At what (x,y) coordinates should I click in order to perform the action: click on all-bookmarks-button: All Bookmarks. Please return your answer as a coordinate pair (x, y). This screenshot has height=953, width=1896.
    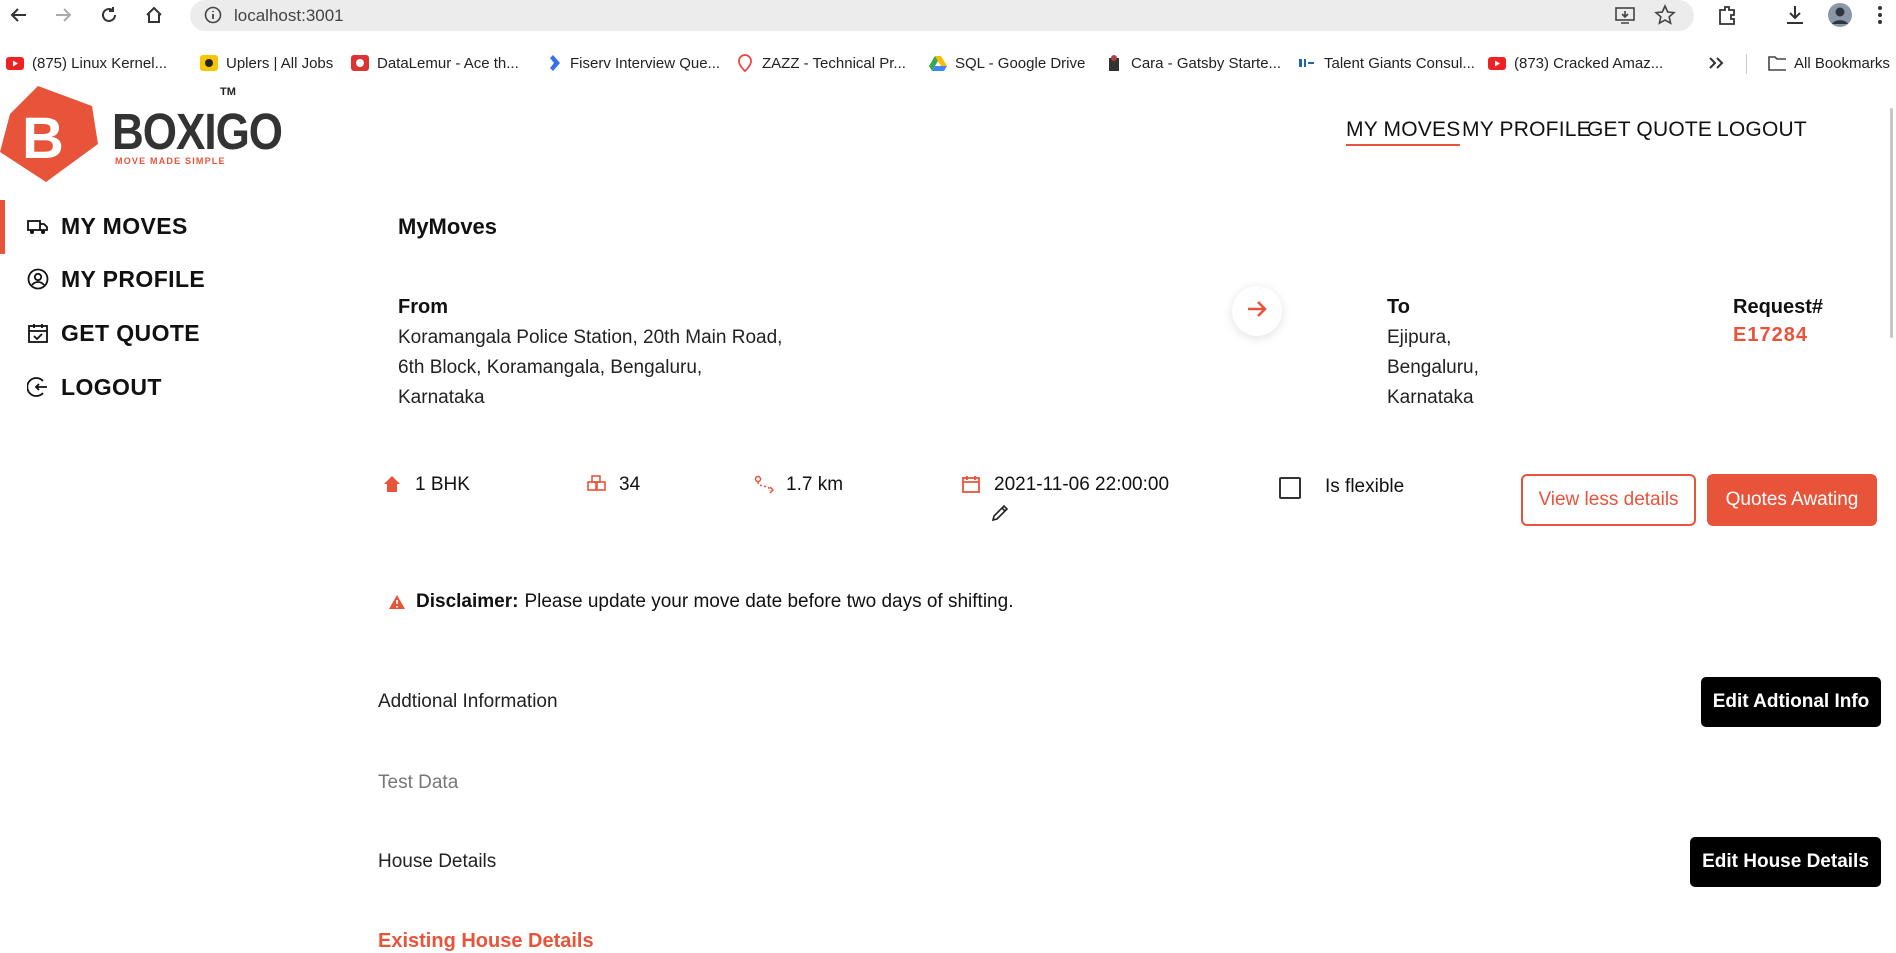
    Looking at the image, I should click on (1829, 63).